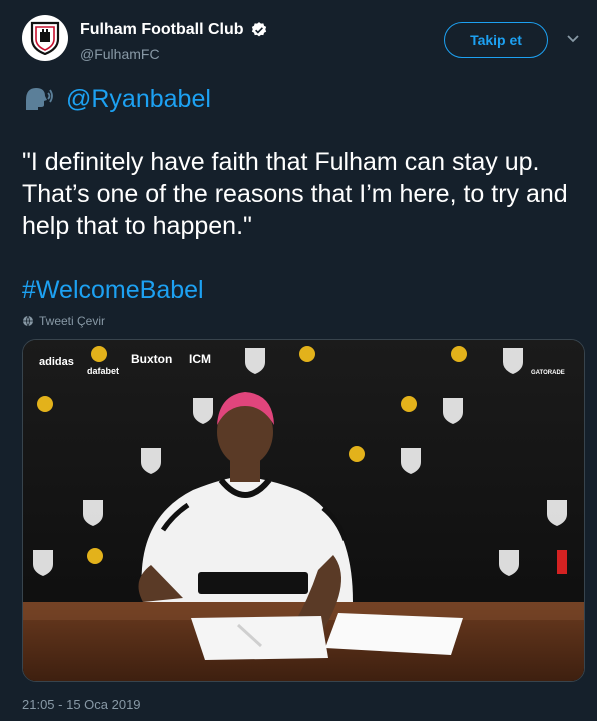 This screenshot has width=597, height=721. Describe the element at coordinates (113, 290) in the screenshot. I see `hashtag-link: #WelcomeBabel` at that location.